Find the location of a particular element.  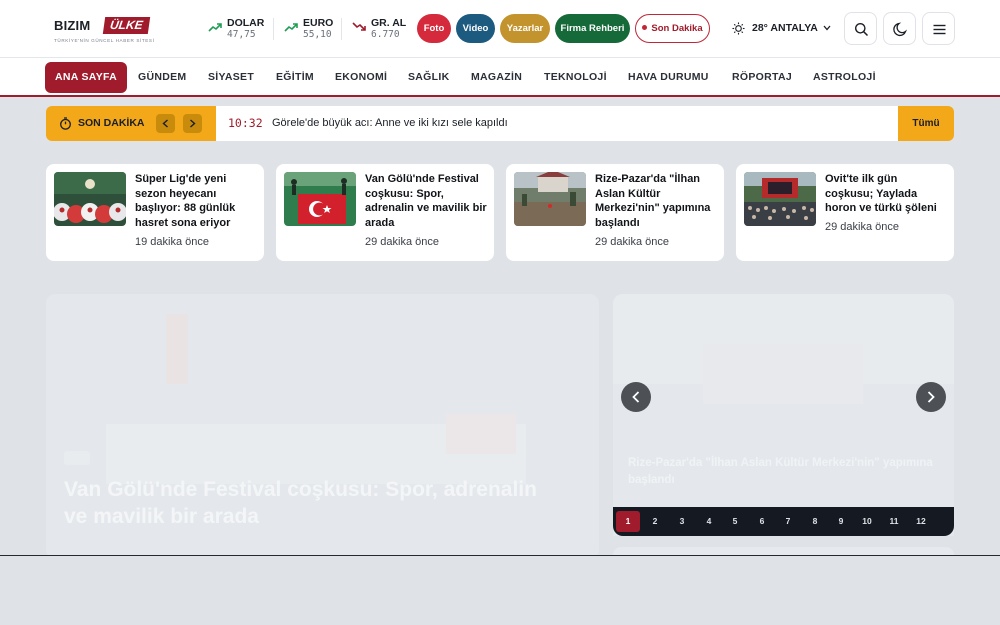

nav-item-magazin: MAGAZİN is located at coordinates (496, 77).